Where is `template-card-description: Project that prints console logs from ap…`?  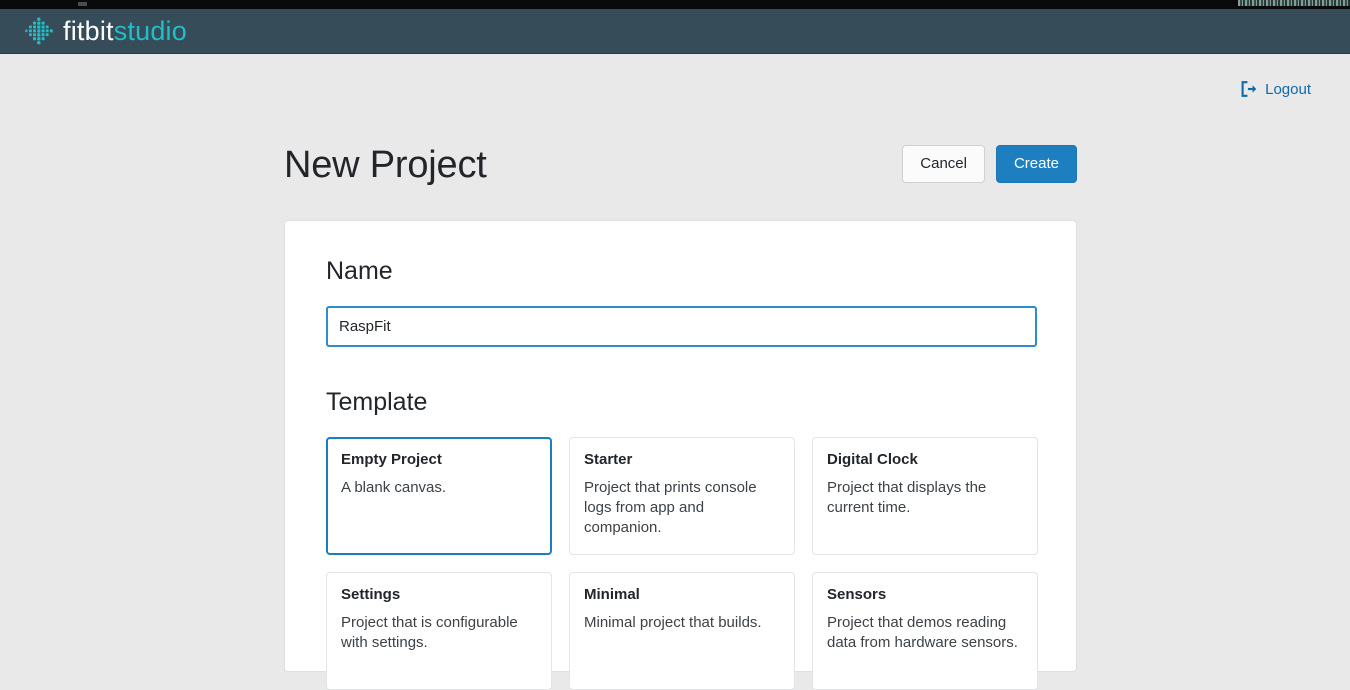 template-card-description: Project that prints console logs from ap… is located at coordinates (670, 507).